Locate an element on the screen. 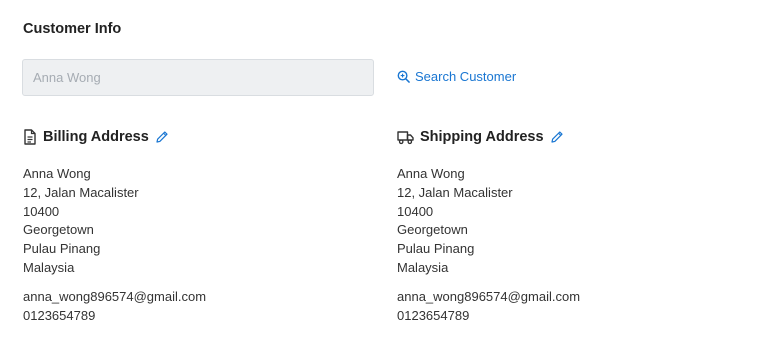 The height and width of the screenshot is (340, 768). shipping-name: Anna Wong is located at coordinates (431, 173).